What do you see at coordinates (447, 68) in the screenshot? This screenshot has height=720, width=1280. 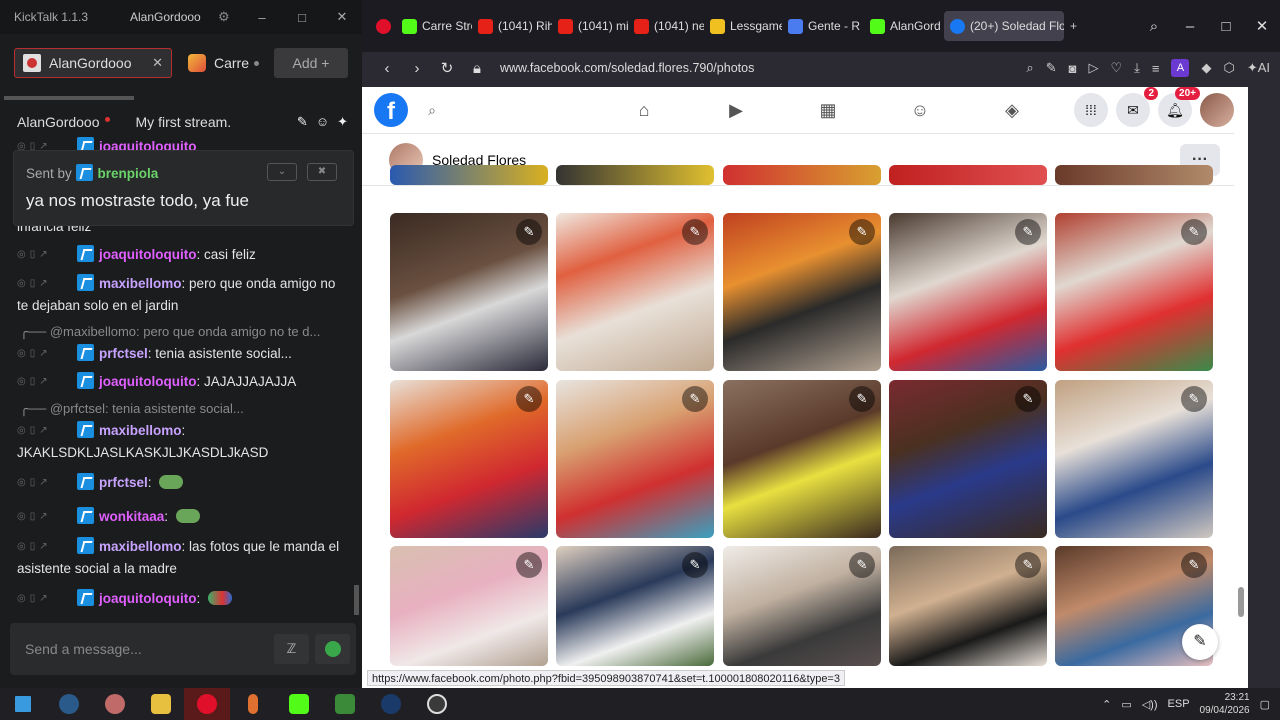 I see `reload-icon: ↻` at bounding box center [447, 68].